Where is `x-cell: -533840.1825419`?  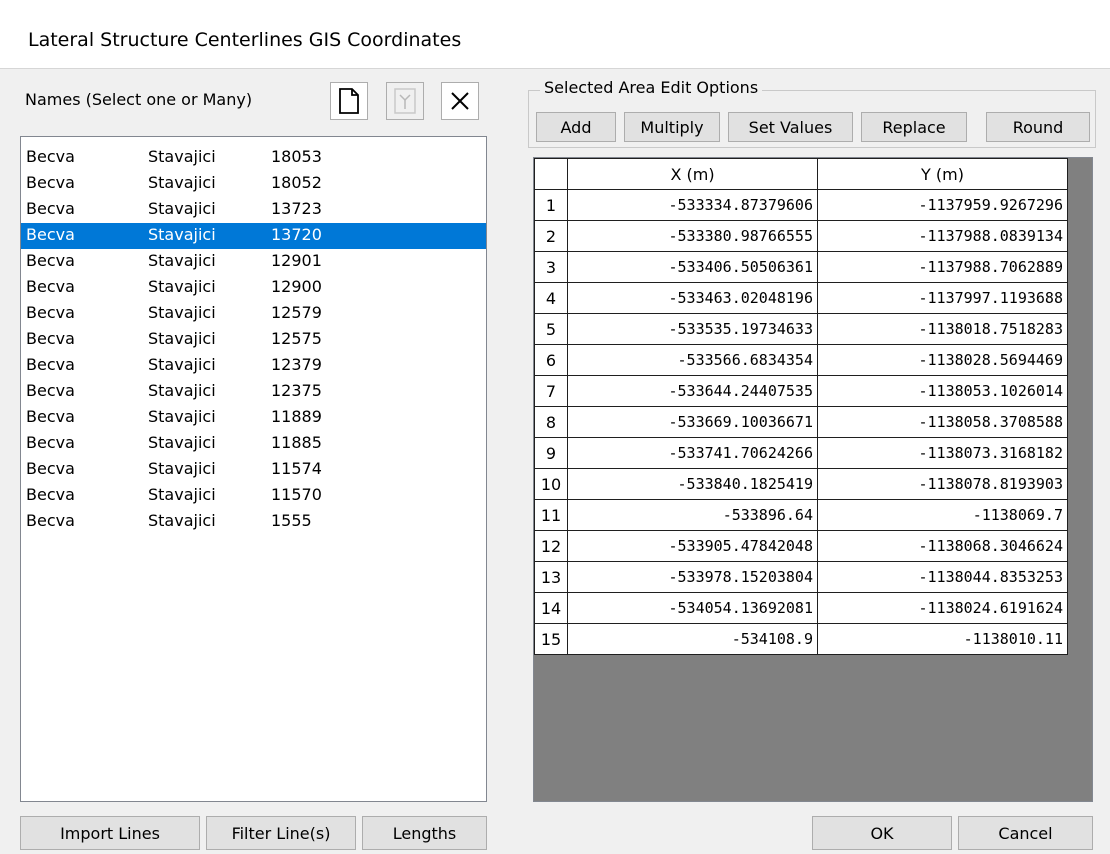
x-cell: -533840.1825419 is located at coordinates (692, 484).